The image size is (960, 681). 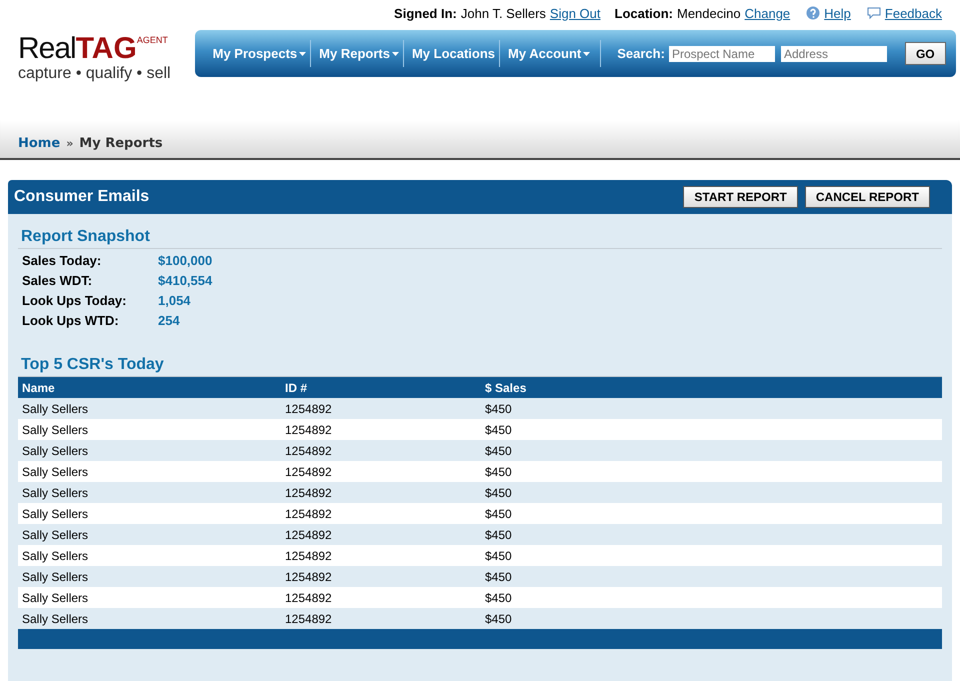 I want to click on sign-out-link: Sign Out, so click(x=575, y=13).